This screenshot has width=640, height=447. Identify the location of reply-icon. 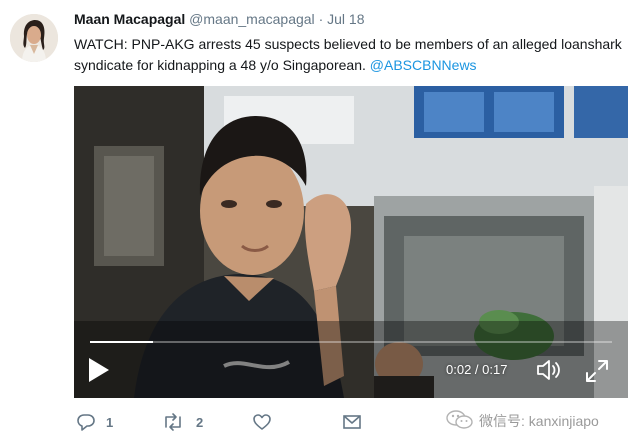
(86, 422).